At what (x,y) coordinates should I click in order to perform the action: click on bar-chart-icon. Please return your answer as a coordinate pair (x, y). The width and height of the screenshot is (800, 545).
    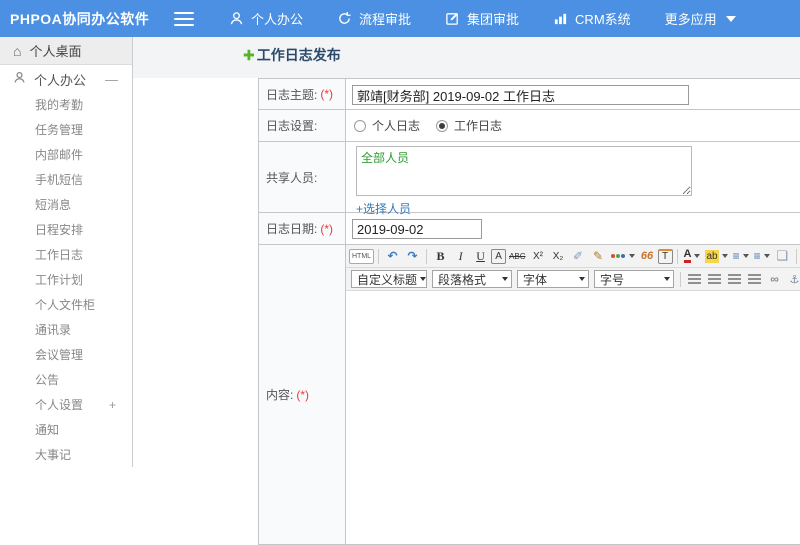
    Looking at the image, I should click on (560, 18).